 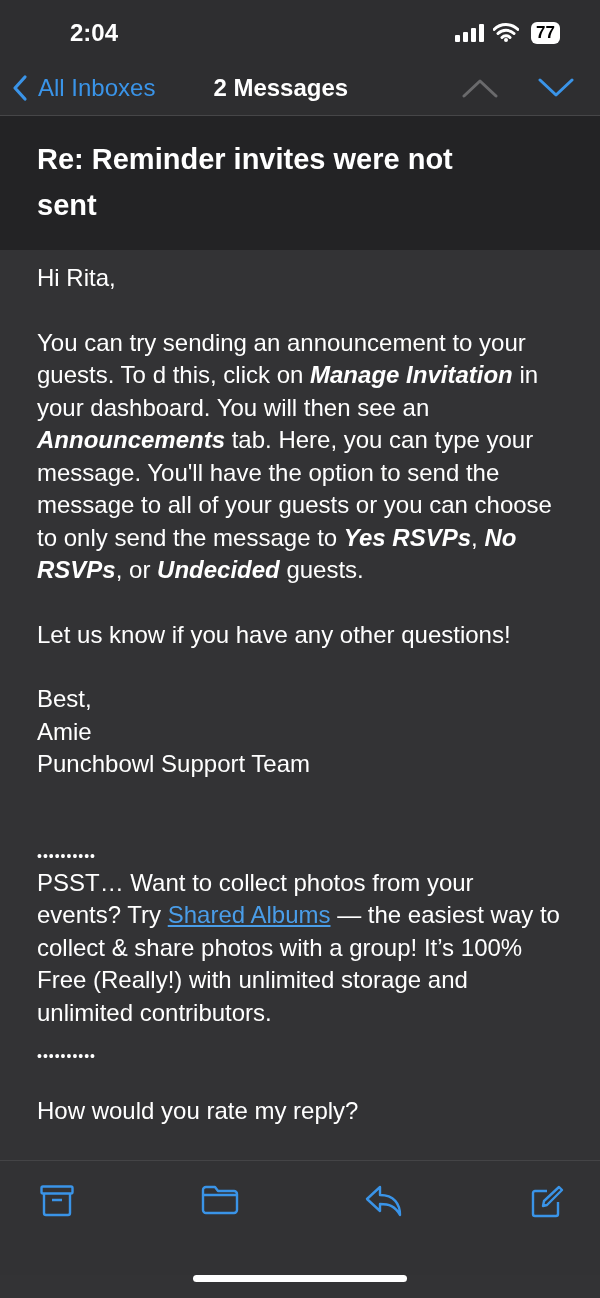 I want to click on wifi-icon, so click(x=506, y=33).